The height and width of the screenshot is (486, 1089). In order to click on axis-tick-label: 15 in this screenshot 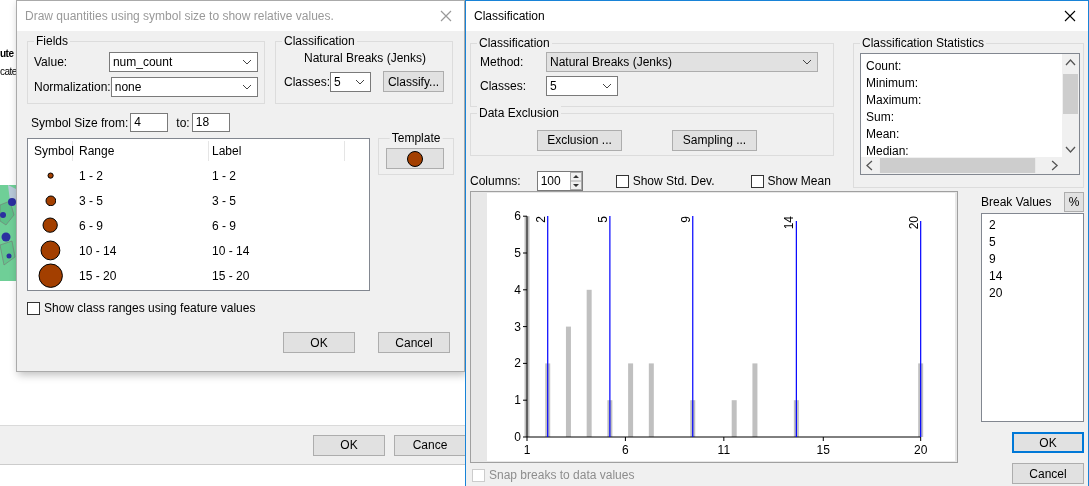, I will do `click(823, 450)`.